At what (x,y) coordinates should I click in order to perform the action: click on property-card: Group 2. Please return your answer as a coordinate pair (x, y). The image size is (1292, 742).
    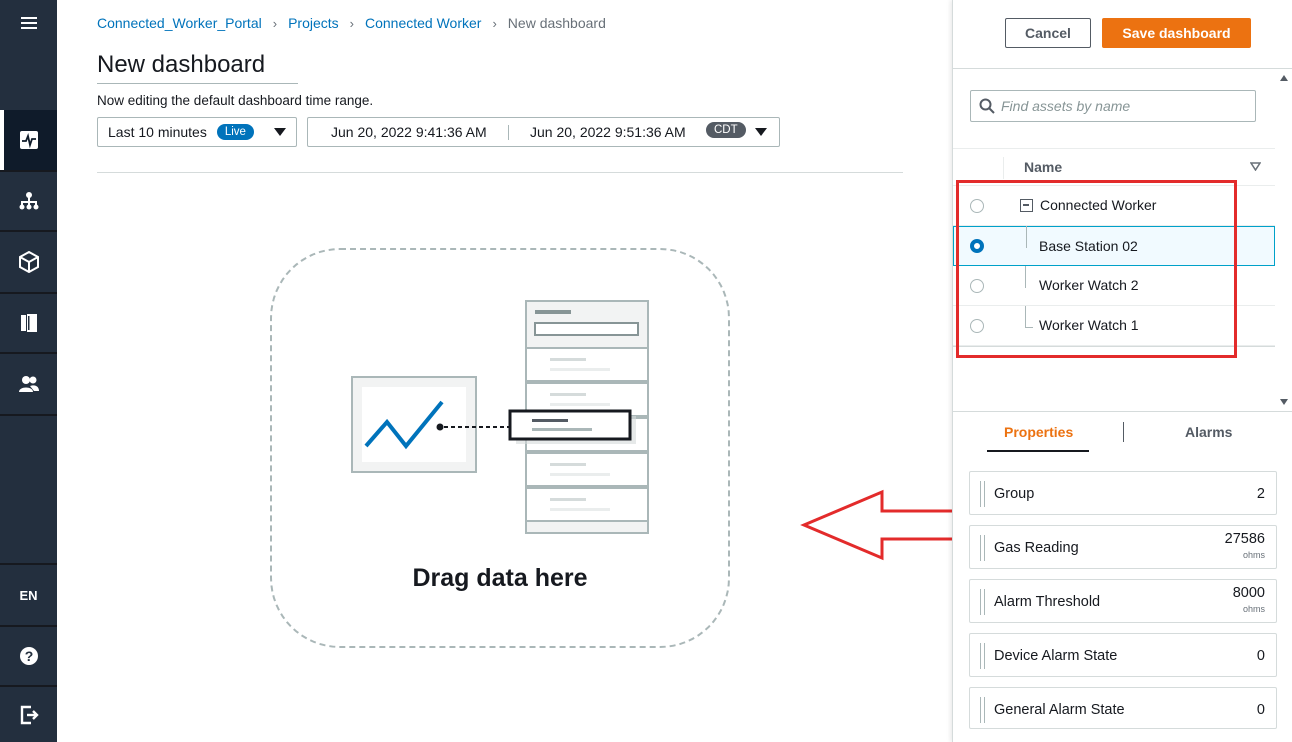
    Looking at the image, I should click on (1123, 493).